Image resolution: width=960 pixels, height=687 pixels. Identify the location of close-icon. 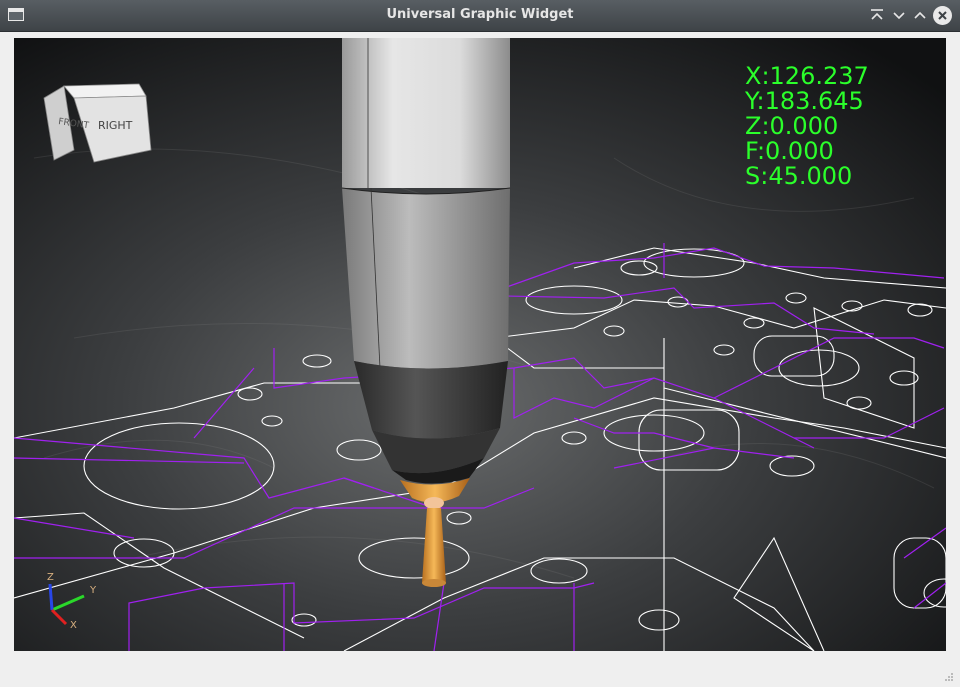
(942, 15).